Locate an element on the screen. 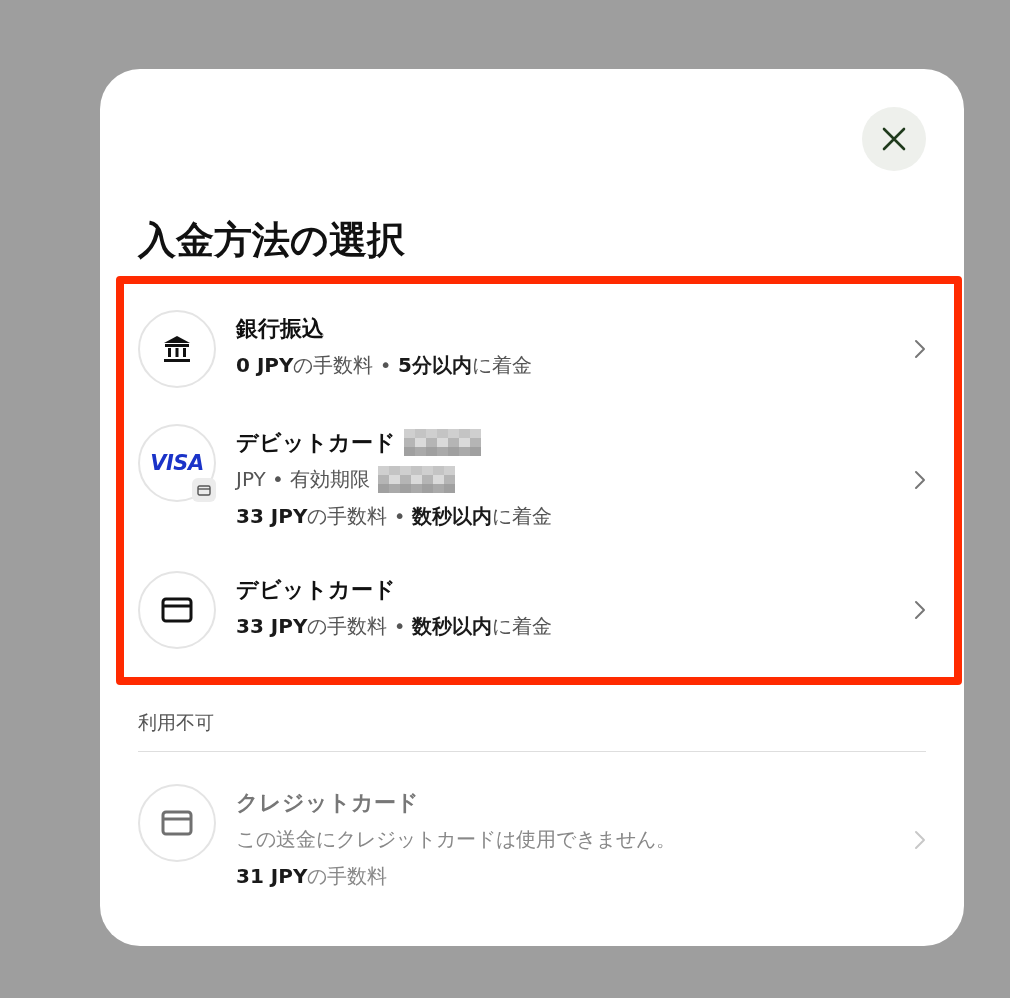 The image size is (1010, 998). method-detail: この送金にクレジットカードは使用できません。 is located at coordinates (456, 839).